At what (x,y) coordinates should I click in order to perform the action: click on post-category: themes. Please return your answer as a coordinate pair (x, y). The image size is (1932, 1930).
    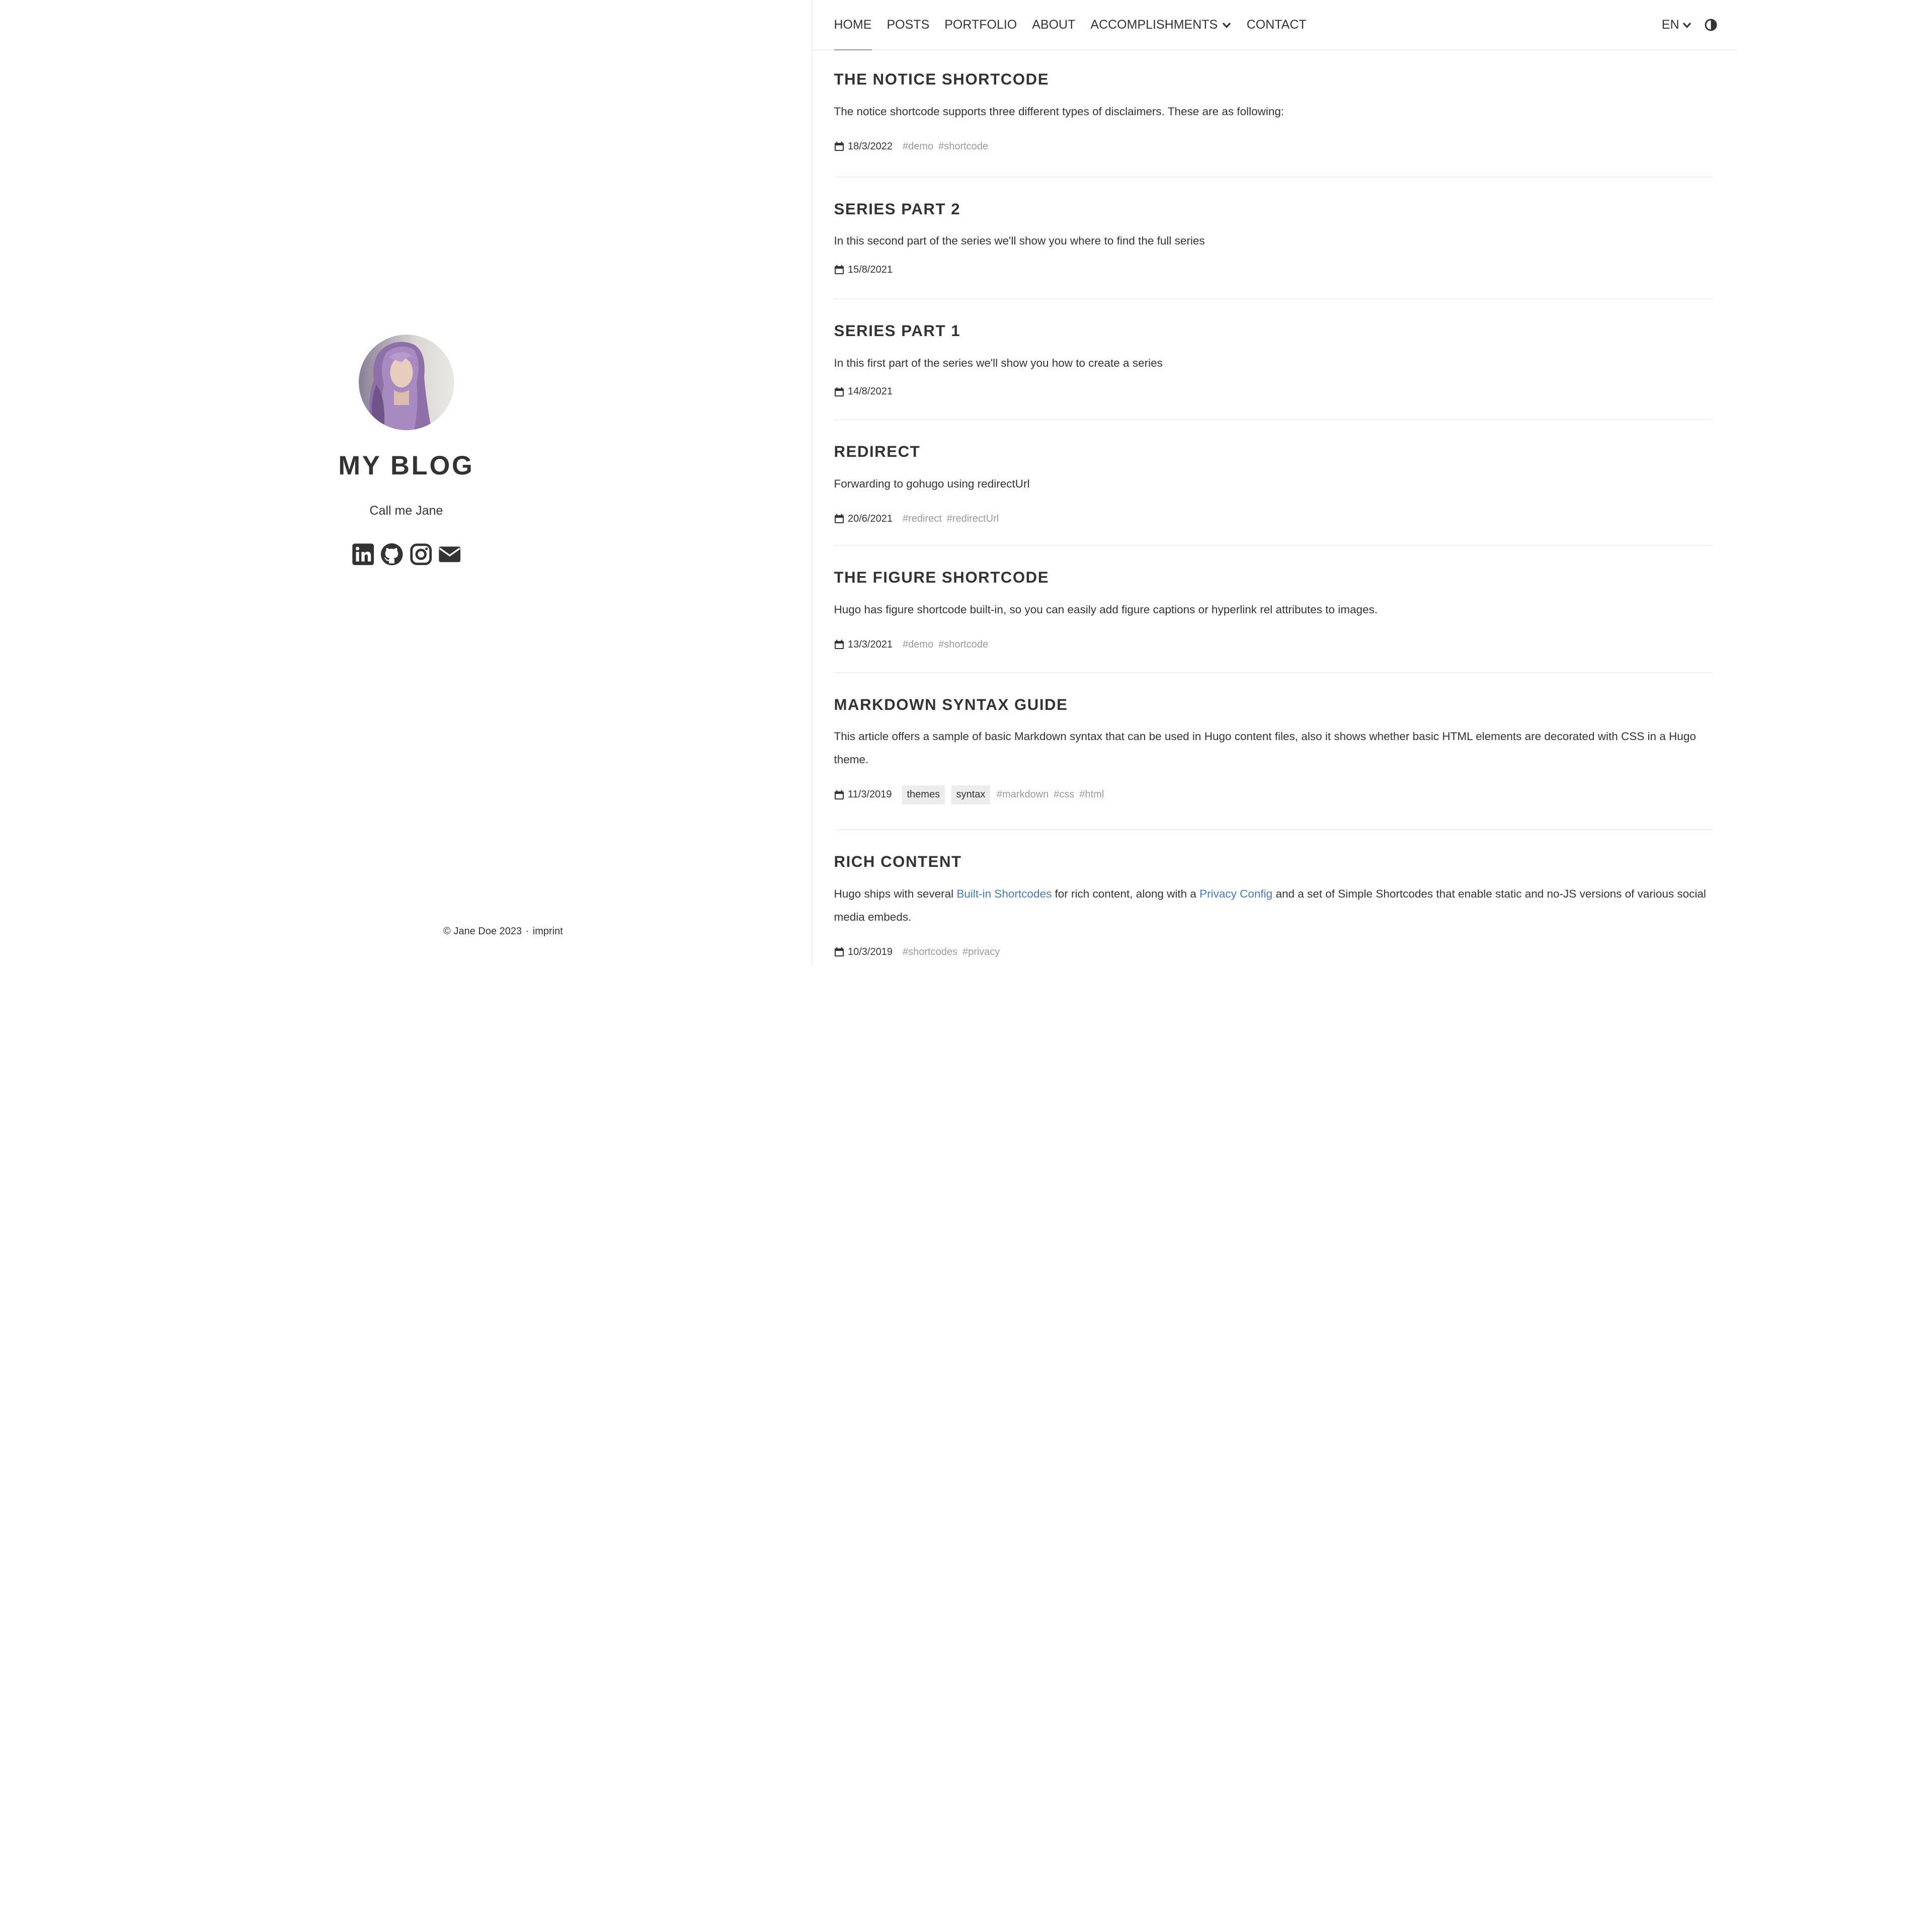
    Looking at the image, I should click on (923, 795).